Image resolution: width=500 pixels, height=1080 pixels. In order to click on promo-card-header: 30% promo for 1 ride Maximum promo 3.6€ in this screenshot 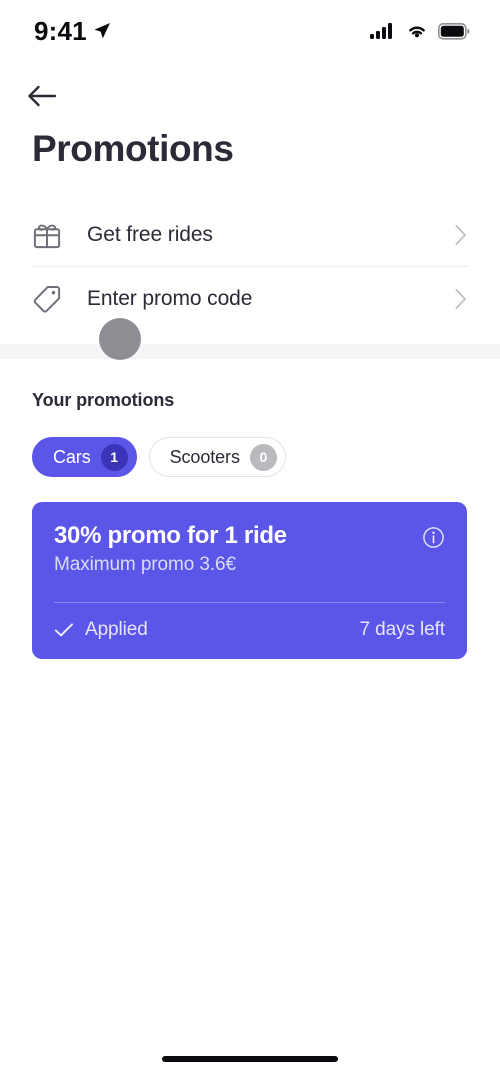, I will do `click(249, 549)`.